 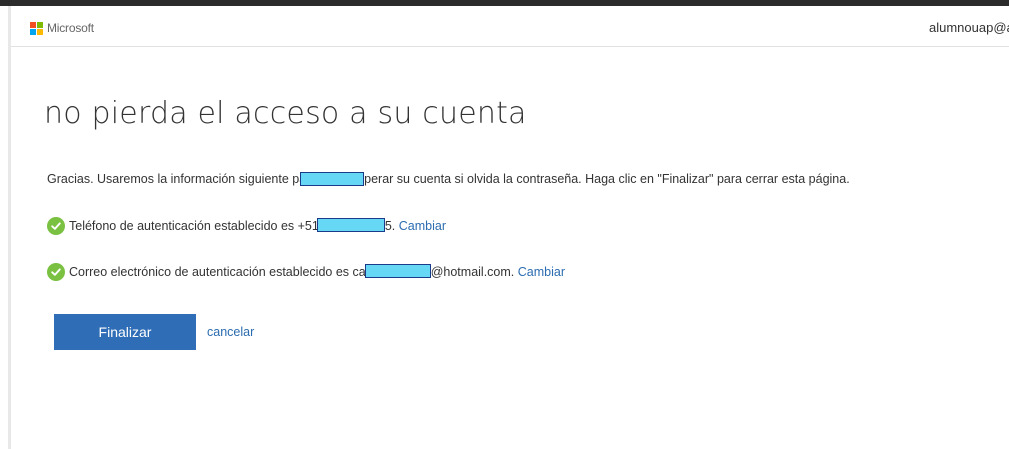 What do you see at coordinates (230, 332) in the screenshot?
I see `cancel-link: cancelar` at bounding box center [230, 332].